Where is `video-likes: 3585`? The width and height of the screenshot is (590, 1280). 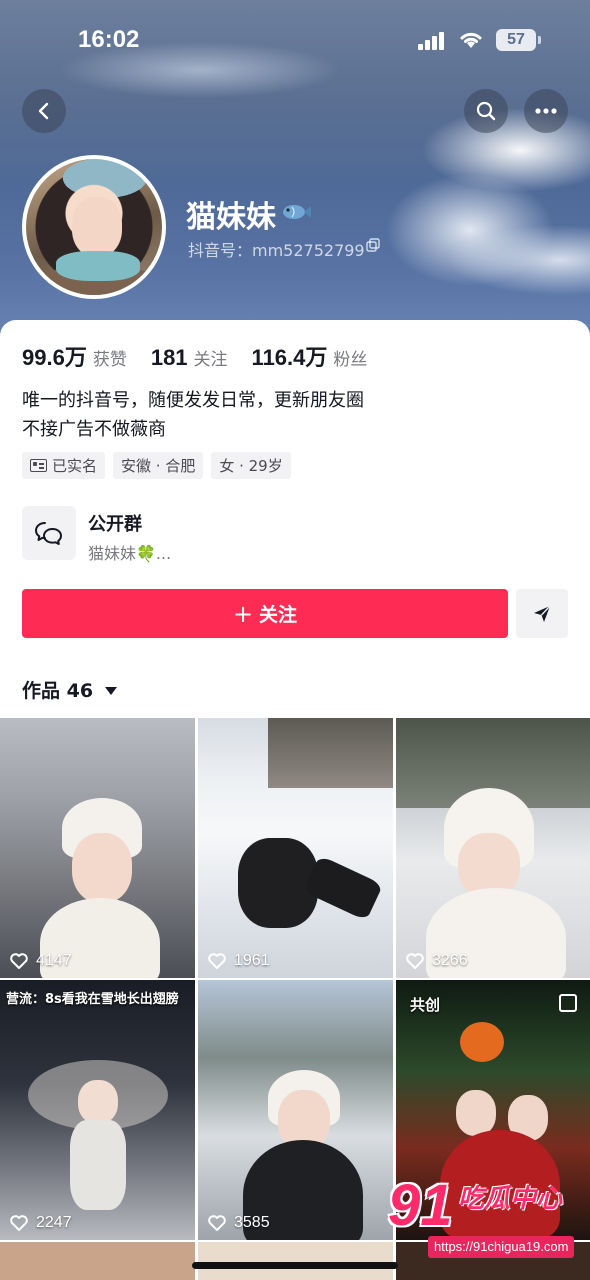
video-likes: 3585 is located at coordinates (239, 1223).